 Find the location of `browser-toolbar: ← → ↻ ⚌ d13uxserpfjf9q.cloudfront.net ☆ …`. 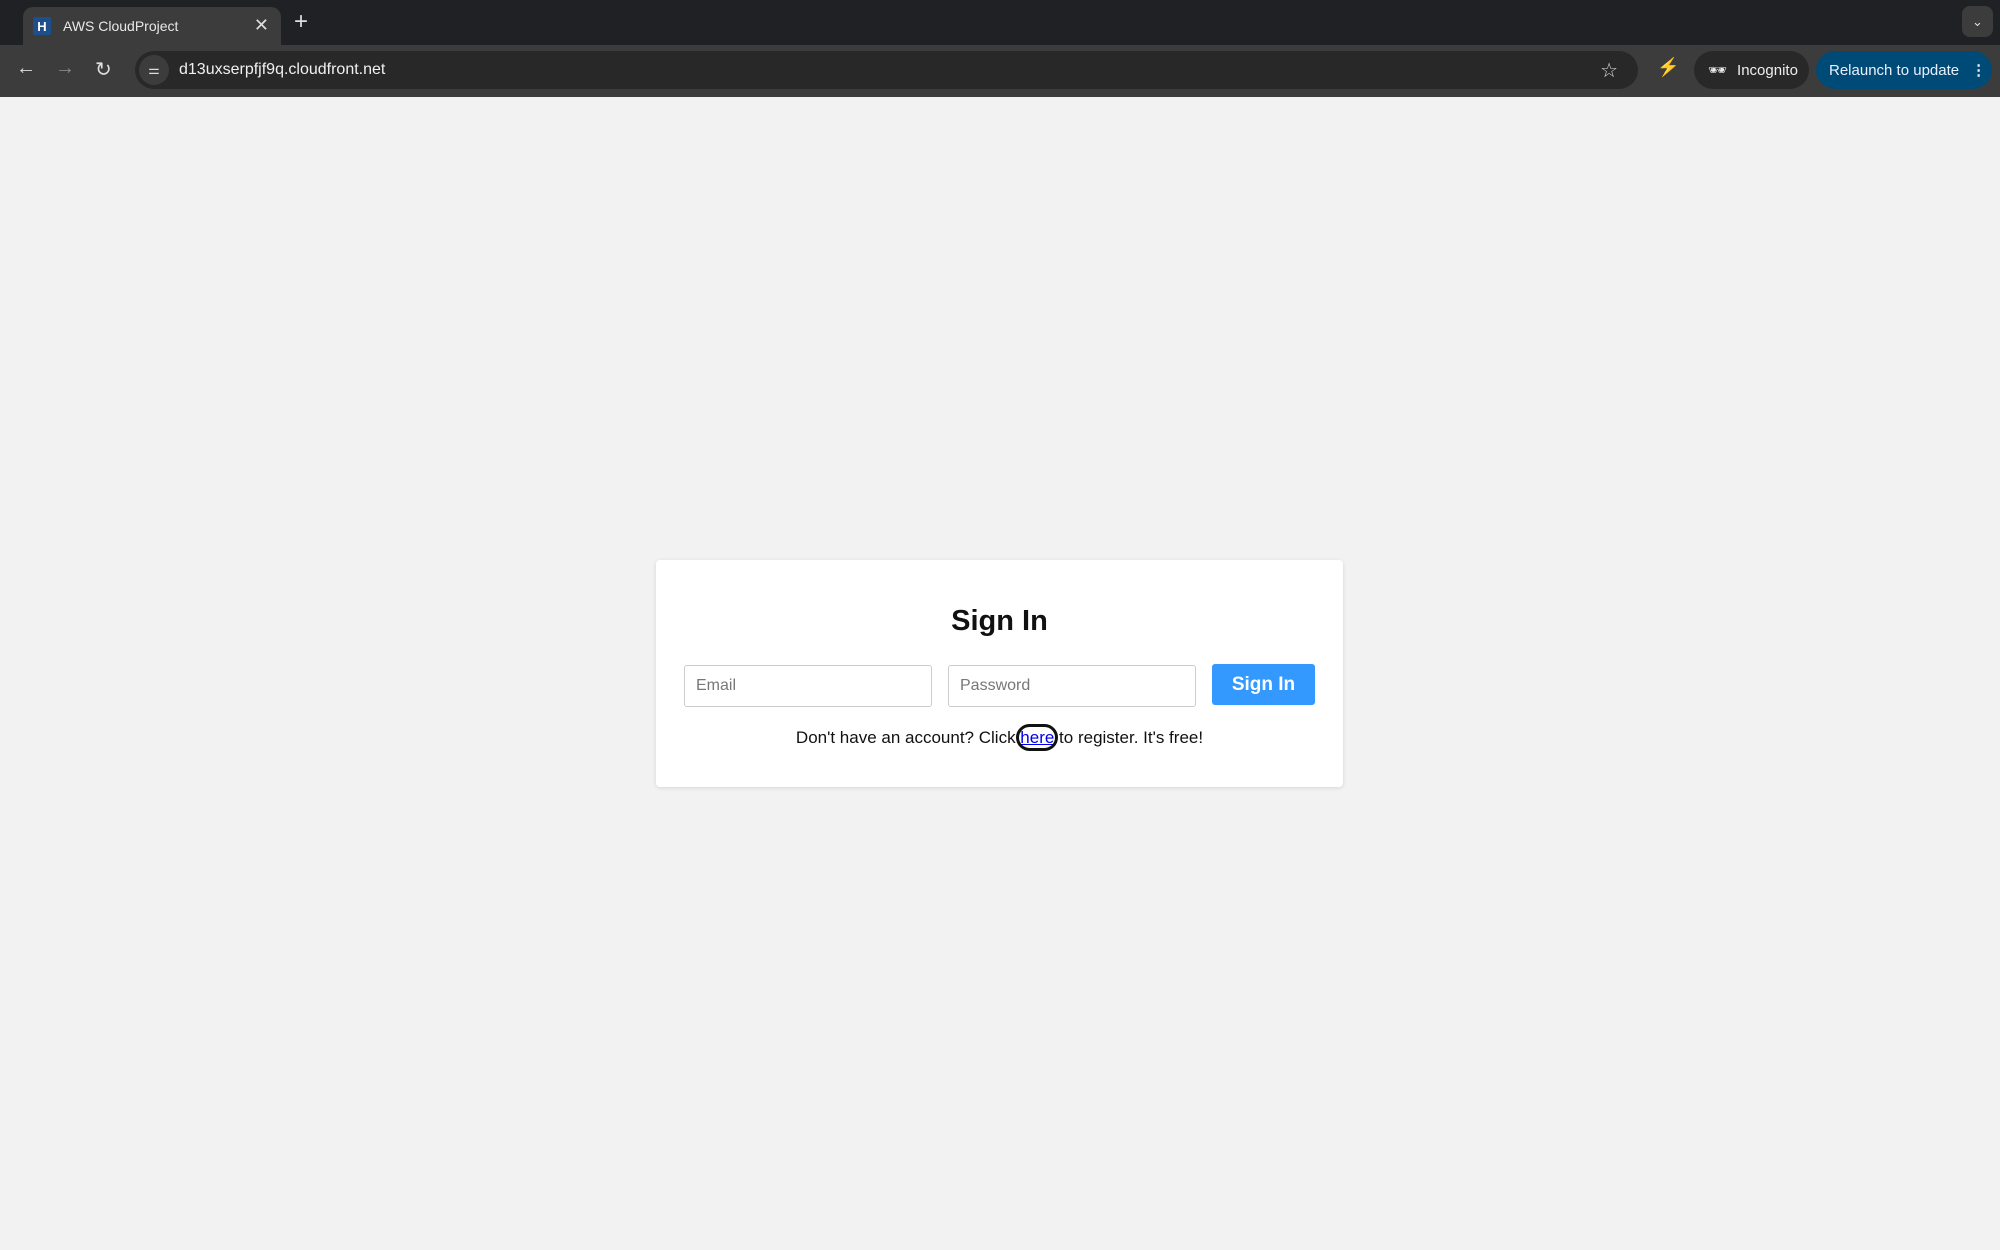

browser-toolbar: ← → ↻ ⚌ d13uxserpfjf9q.cloudfront.net ☆ … is located at coordinates (1000, 71).